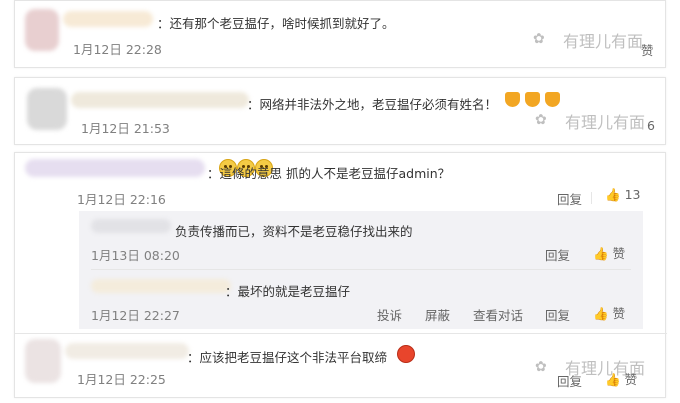  Describe the element at coordinates (498, 314) in the screenshot. I see `view-conversation-button: 查看对话` at that location.